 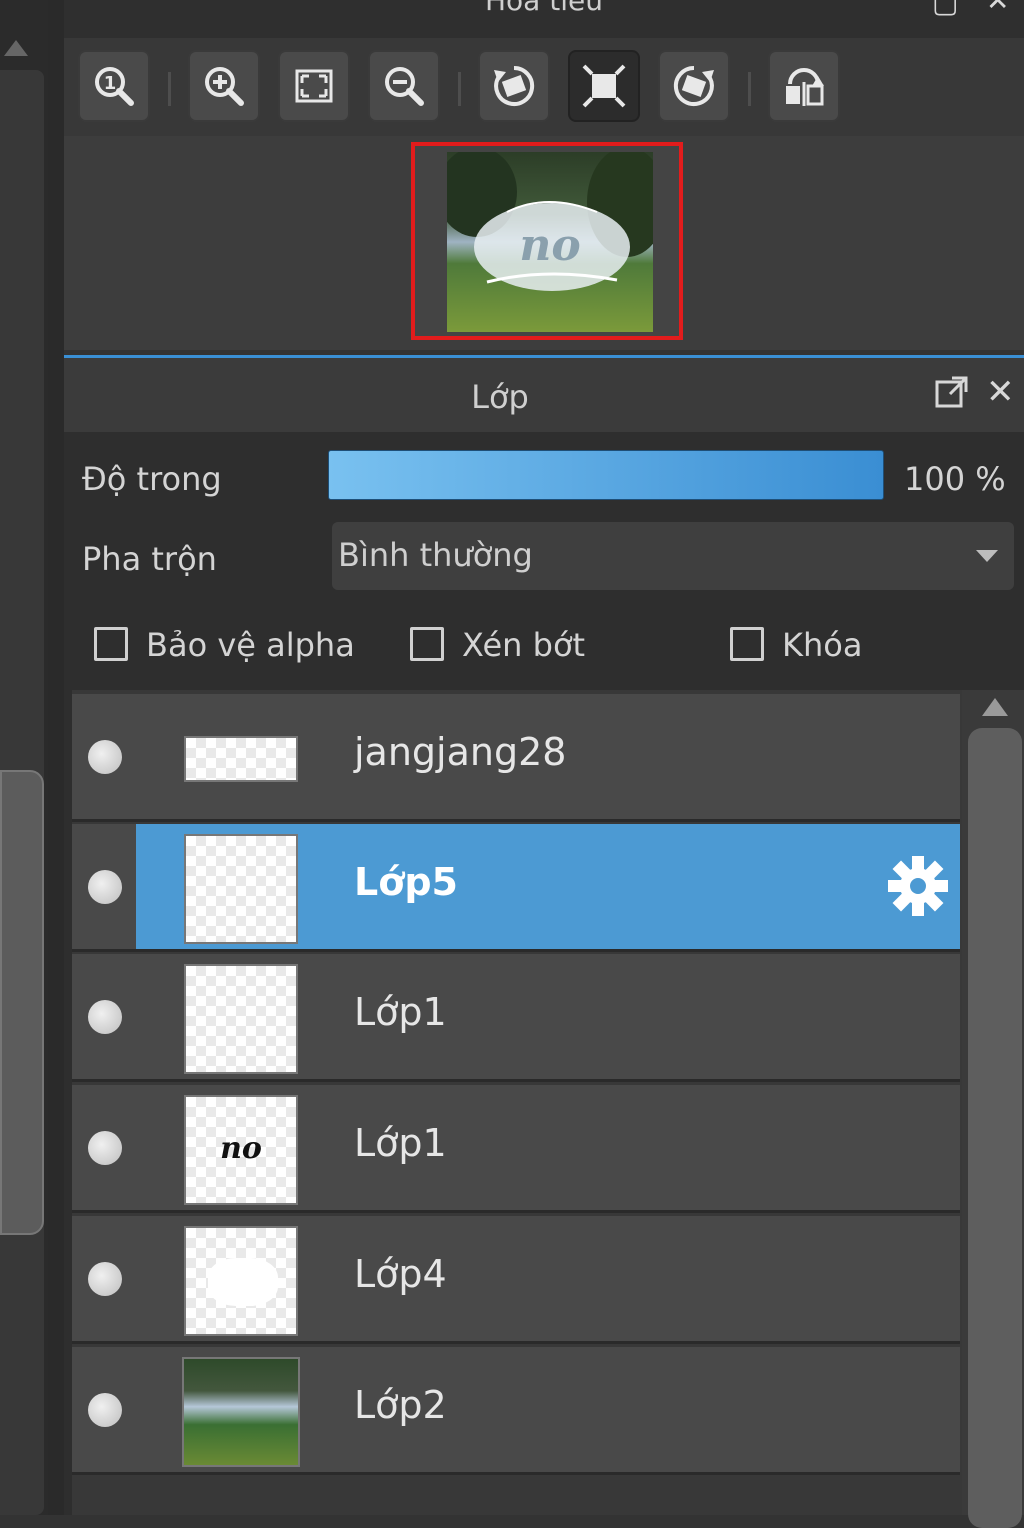 I want to click on navigator-viewport-frame: no, so click(x=547, y=241).